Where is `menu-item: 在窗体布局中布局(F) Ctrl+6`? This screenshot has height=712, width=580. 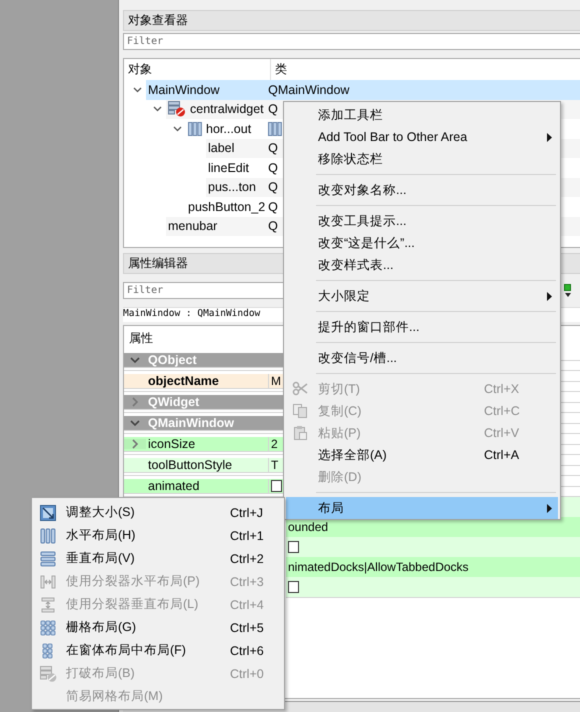 menu-item: 在窗体布局中布局(F) Ctrl+6 is located at coordinates (158, 650).